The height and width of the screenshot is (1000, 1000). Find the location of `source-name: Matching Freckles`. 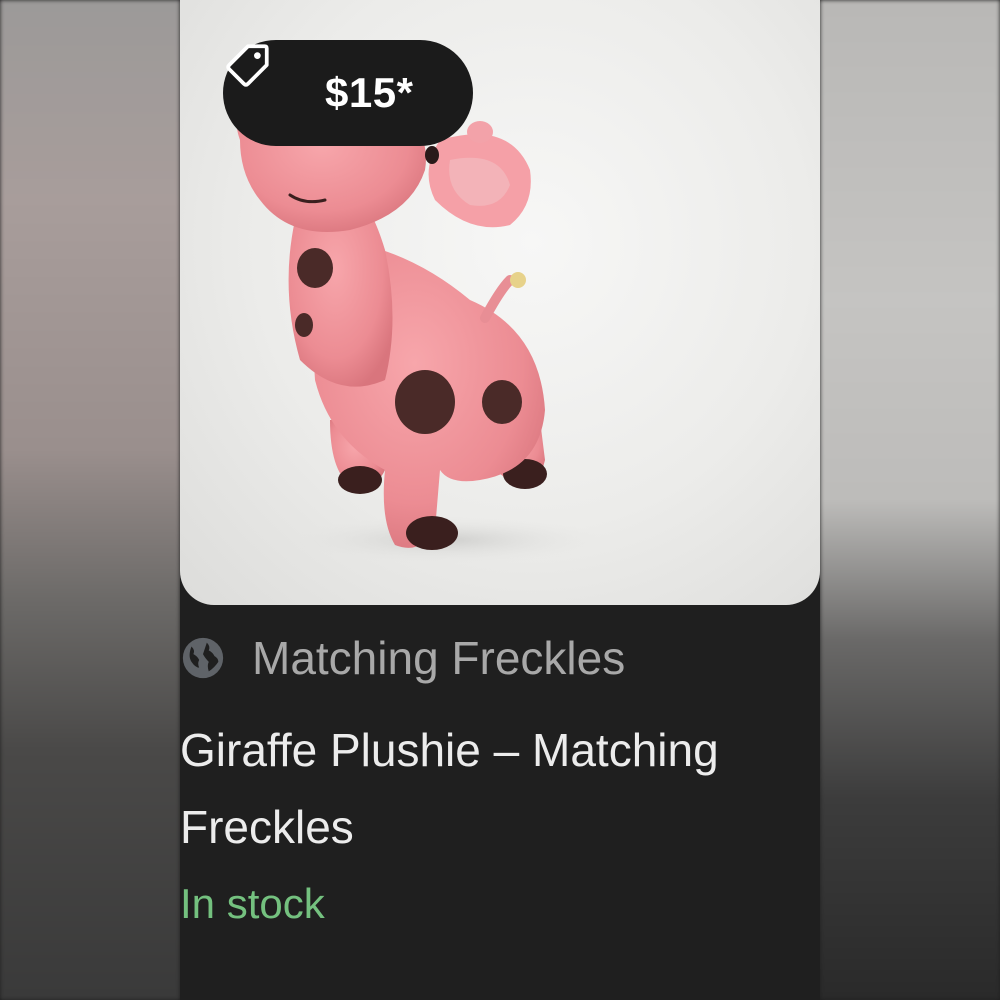

source-name: Matching Freckles is located at coordinates (439, 658).